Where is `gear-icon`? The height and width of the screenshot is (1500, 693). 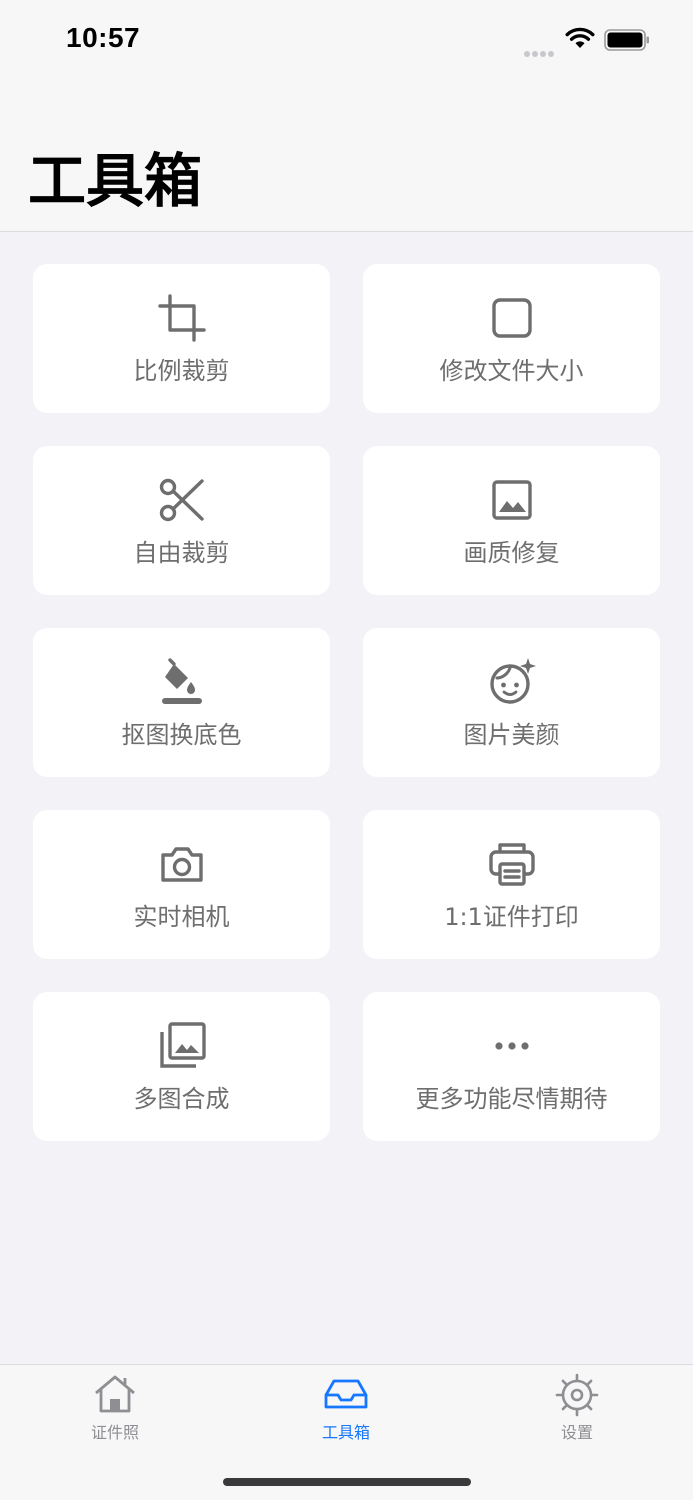 gear-icon is located at coordinates (577, 1394).